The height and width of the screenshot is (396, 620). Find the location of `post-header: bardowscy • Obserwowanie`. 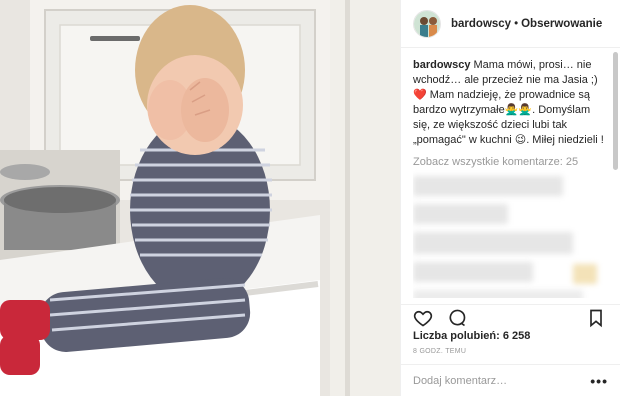

post-header: bardowscy • Obserwowanie is located at coordinates (510, 24).